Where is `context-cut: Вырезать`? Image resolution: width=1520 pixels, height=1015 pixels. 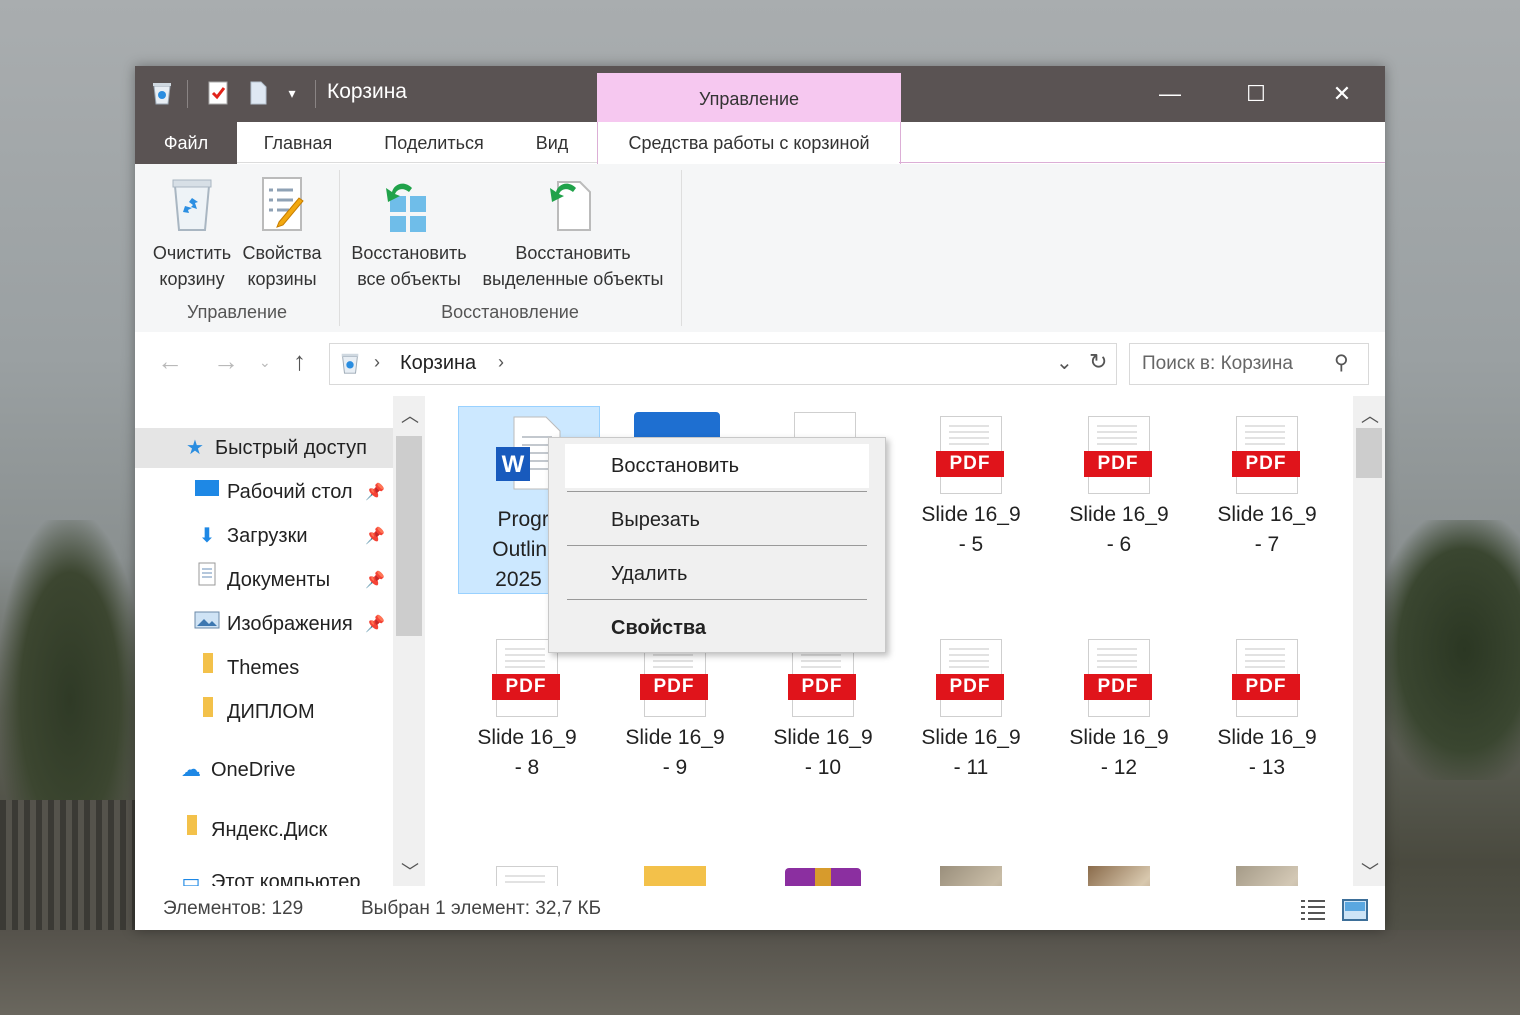 context-cut: Вырезать is located at coordinates (717, 520).